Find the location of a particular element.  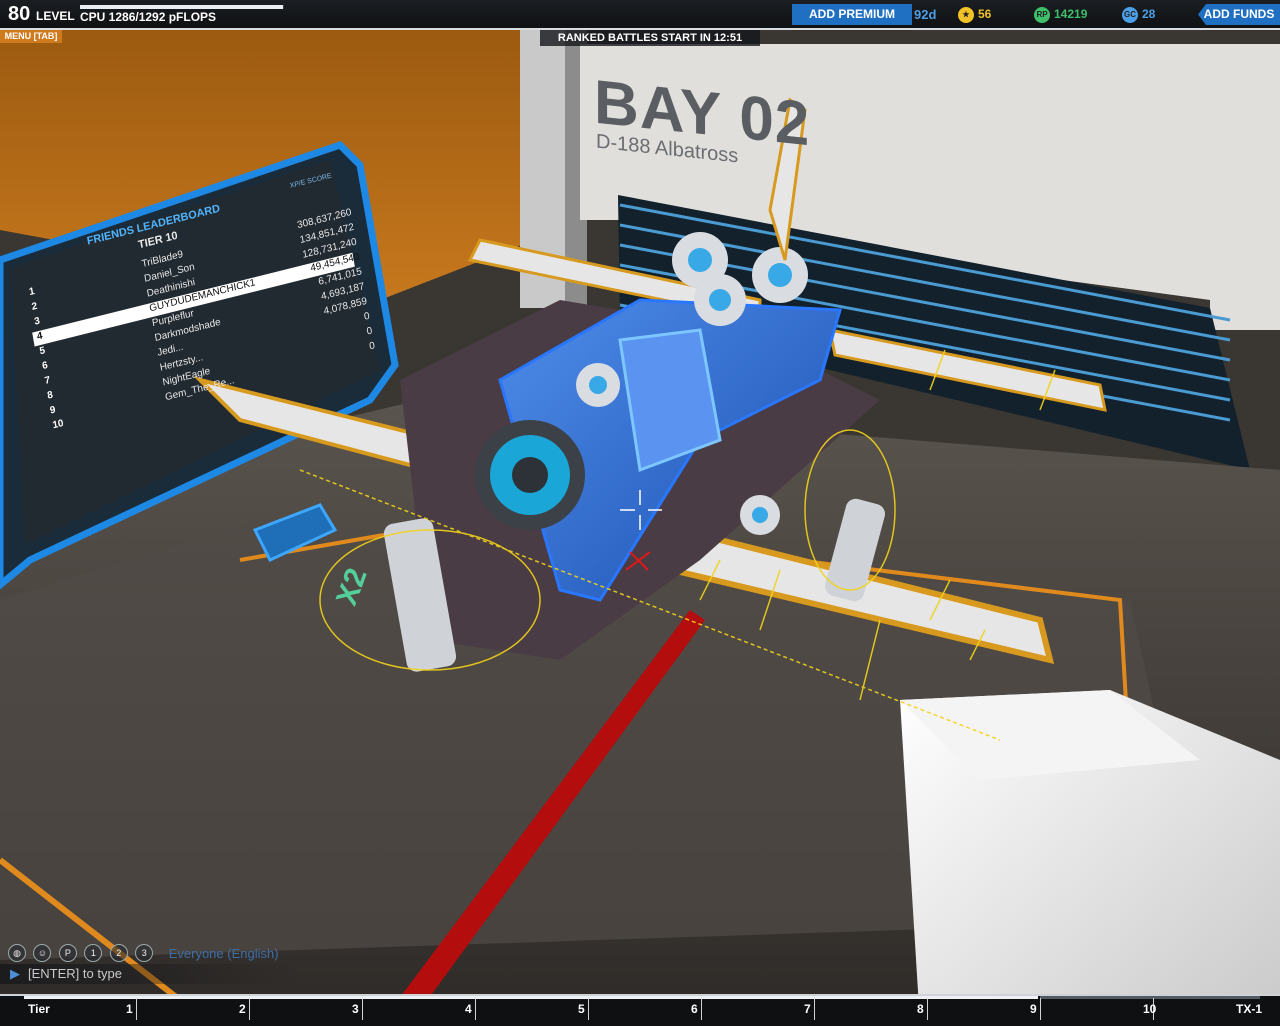

ranked-battles-banner: RANKED BATTLES START IN 12:51 is located at coordinates (650, 38).